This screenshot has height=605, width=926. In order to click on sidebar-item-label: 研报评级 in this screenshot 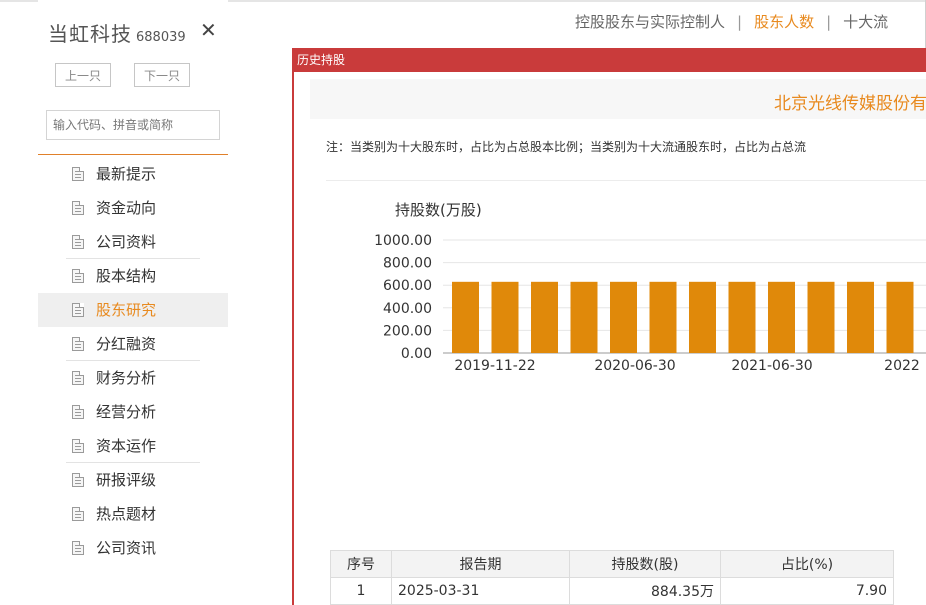, I will do `click(126, 480)`.